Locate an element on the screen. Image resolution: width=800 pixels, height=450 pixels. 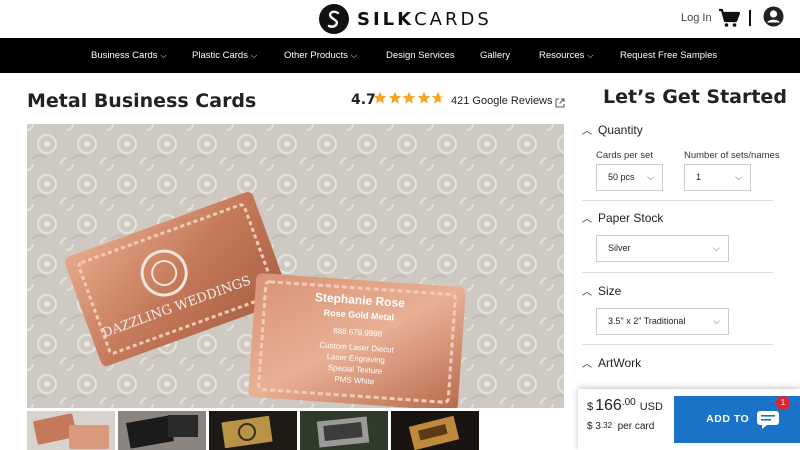
nav-label: Plastic Cards is located at coordinates (220, 55).